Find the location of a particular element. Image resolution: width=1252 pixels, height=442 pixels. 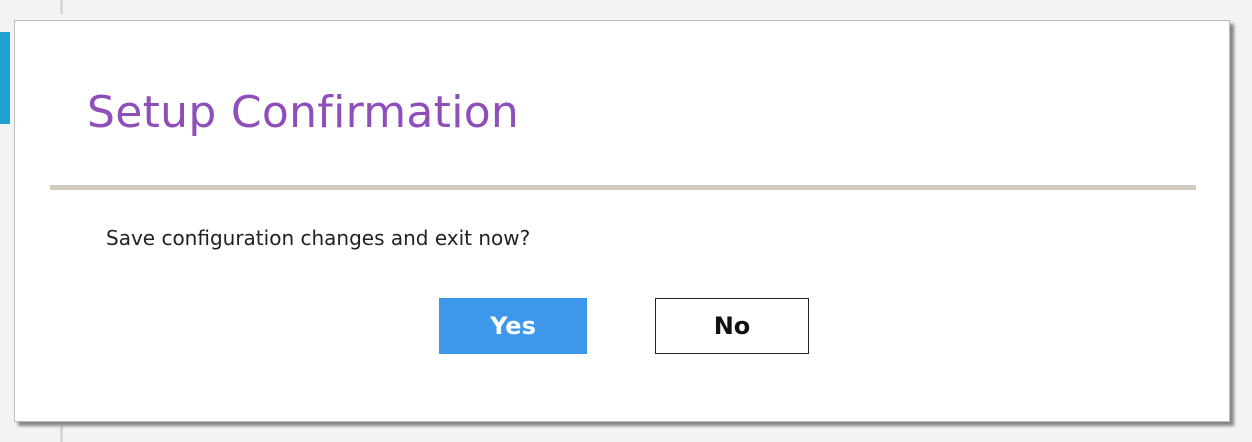

dialog-title: Setup Confirmation is located at coordinates (303, 112).